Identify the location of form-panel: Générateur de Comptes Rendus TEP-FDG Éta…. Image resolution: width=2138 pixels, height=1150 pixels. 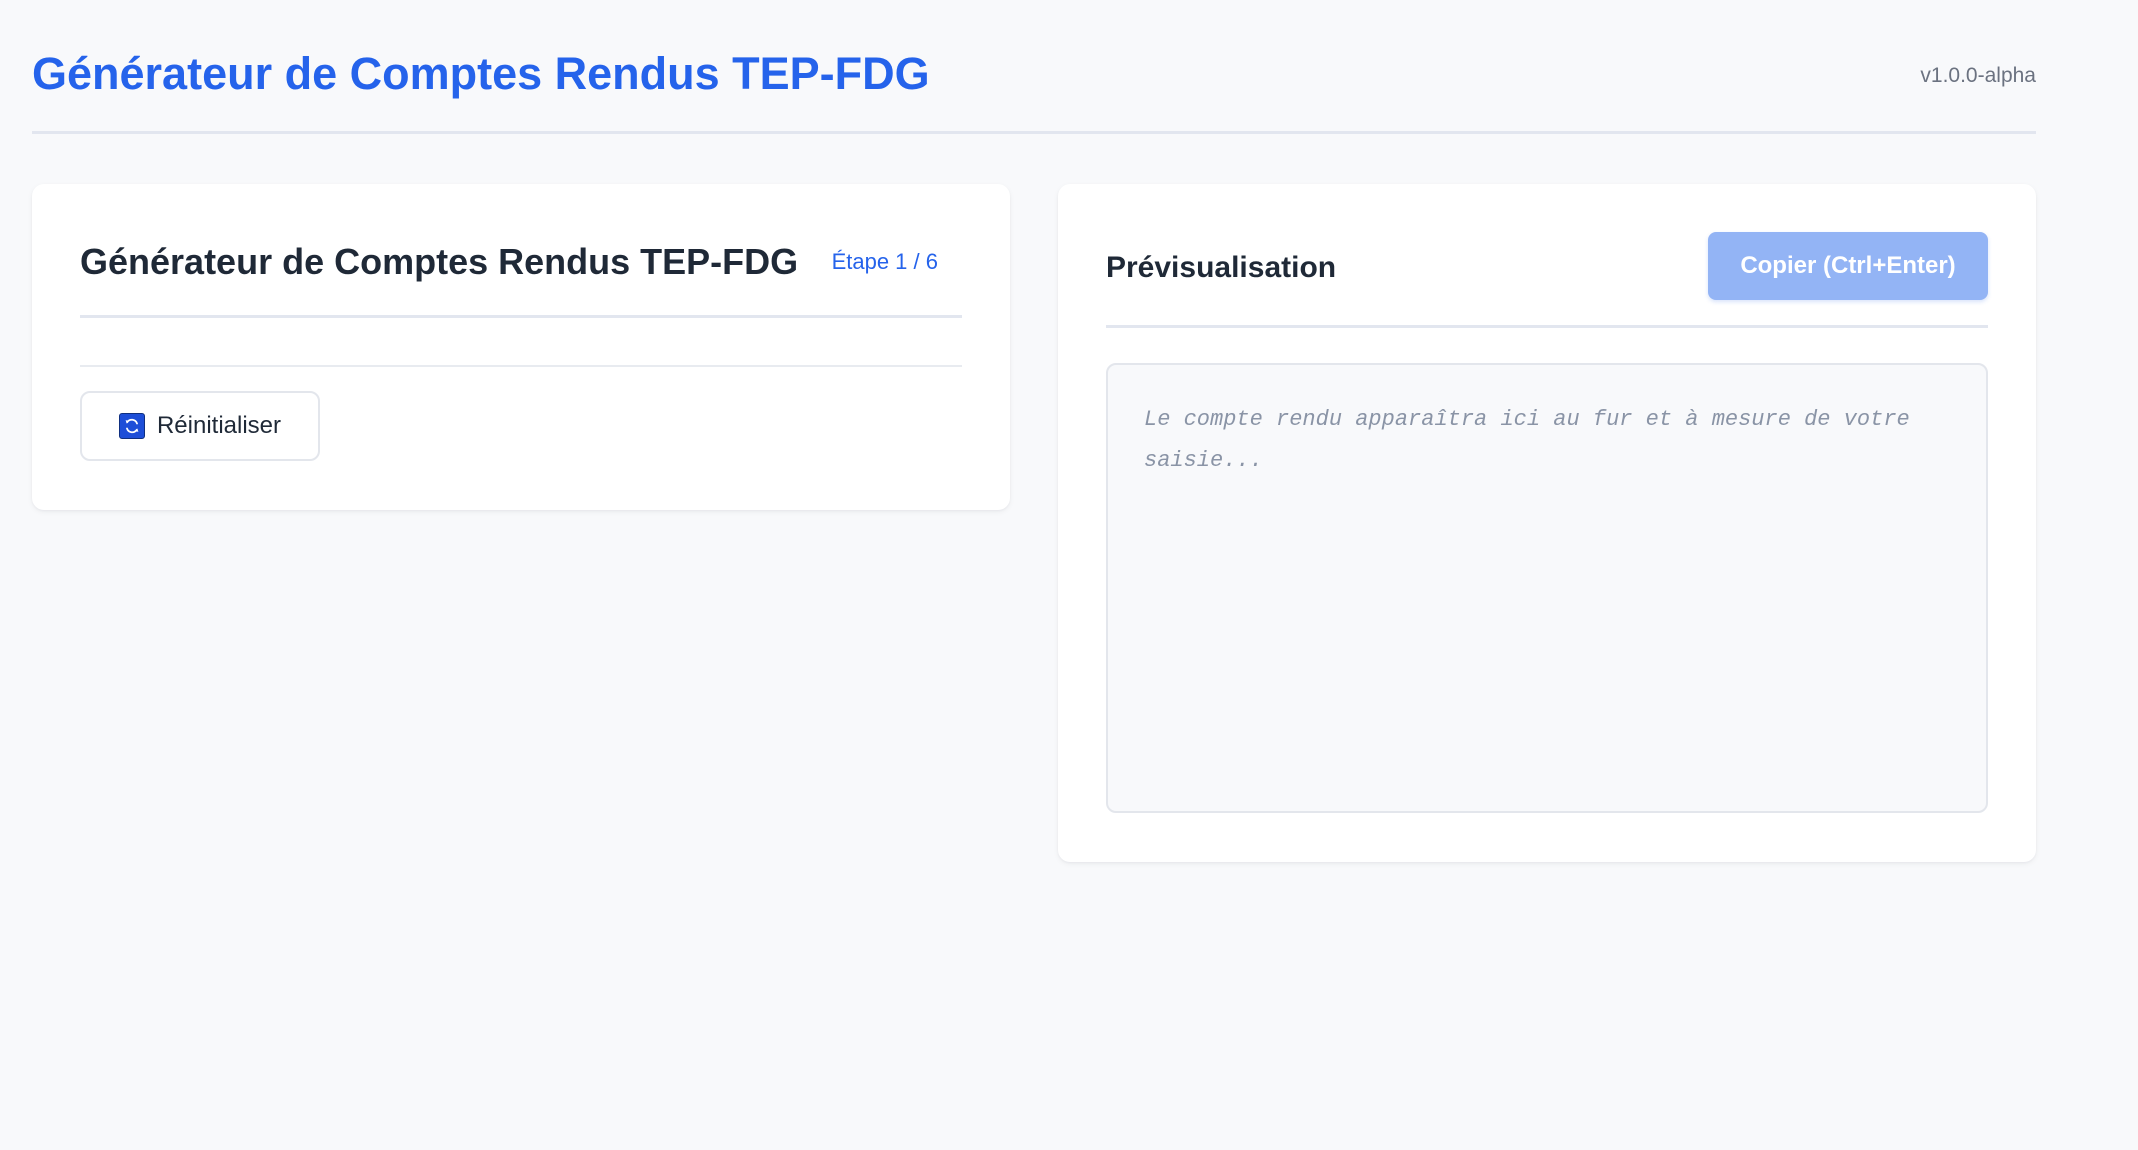
(521, 347).